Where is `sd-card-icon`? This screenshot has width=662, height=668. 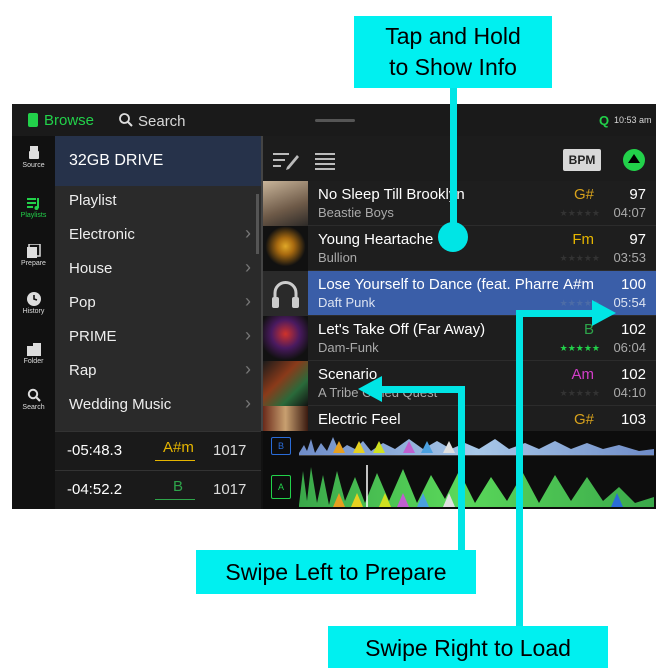
sd-card-icon is located at coordinates (33, 120).